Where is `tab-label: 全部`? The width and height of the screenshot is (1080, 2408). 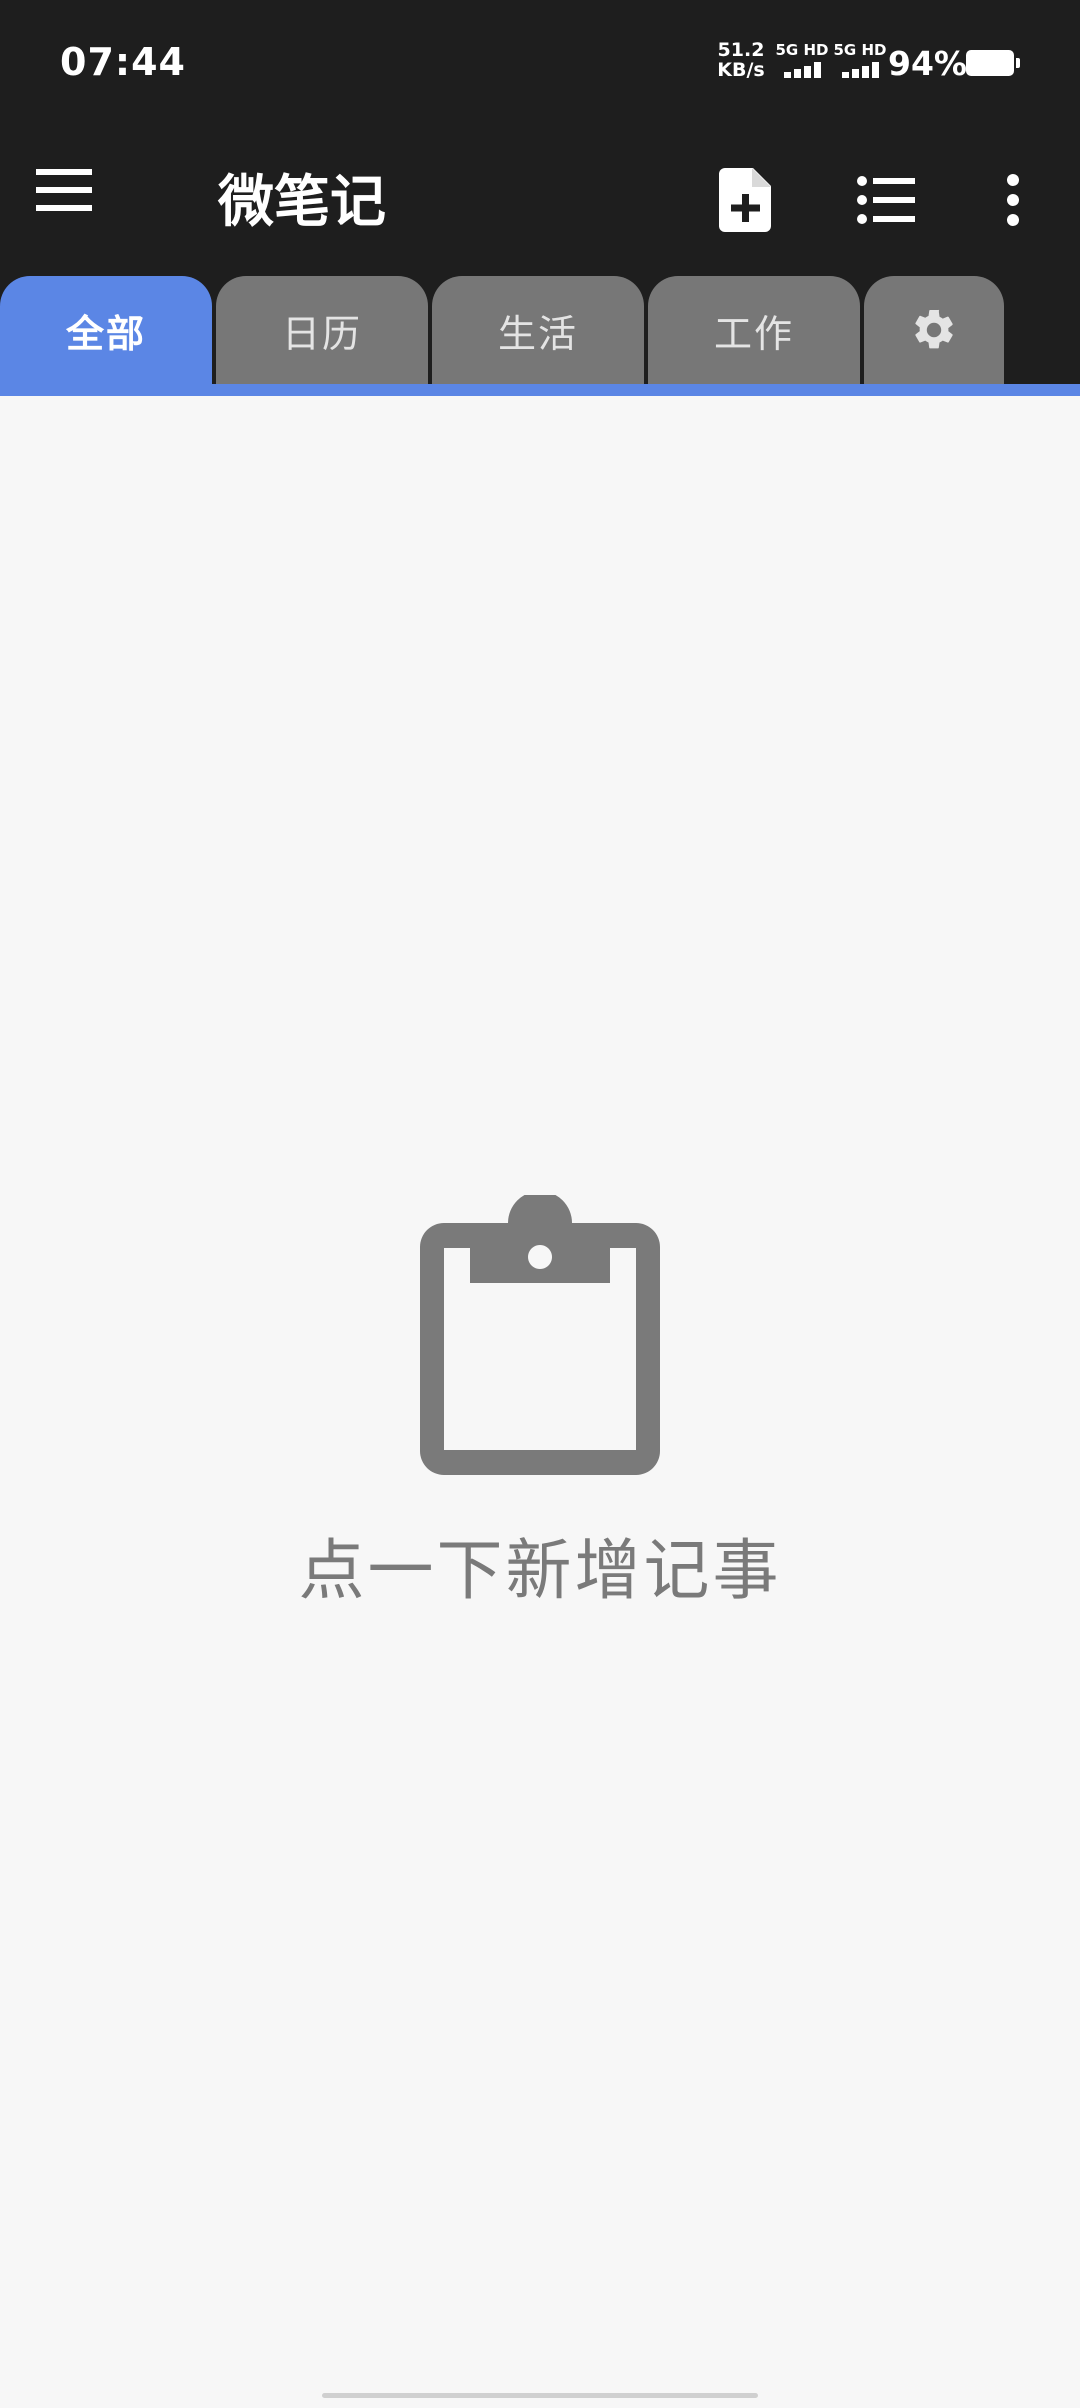 tab-label: 全部 is located at coordinates (105, 333).